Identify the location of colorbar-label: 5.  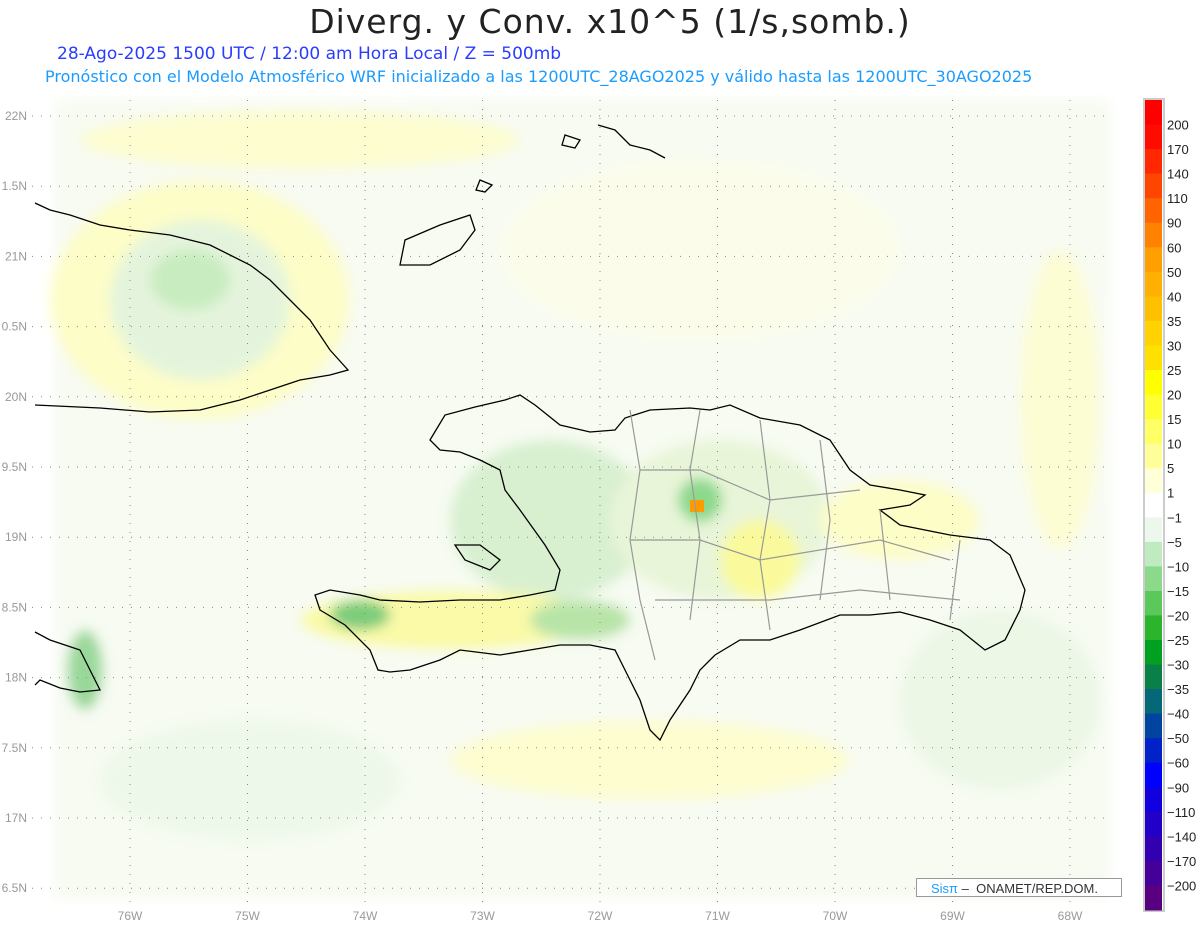
(1170, 468).